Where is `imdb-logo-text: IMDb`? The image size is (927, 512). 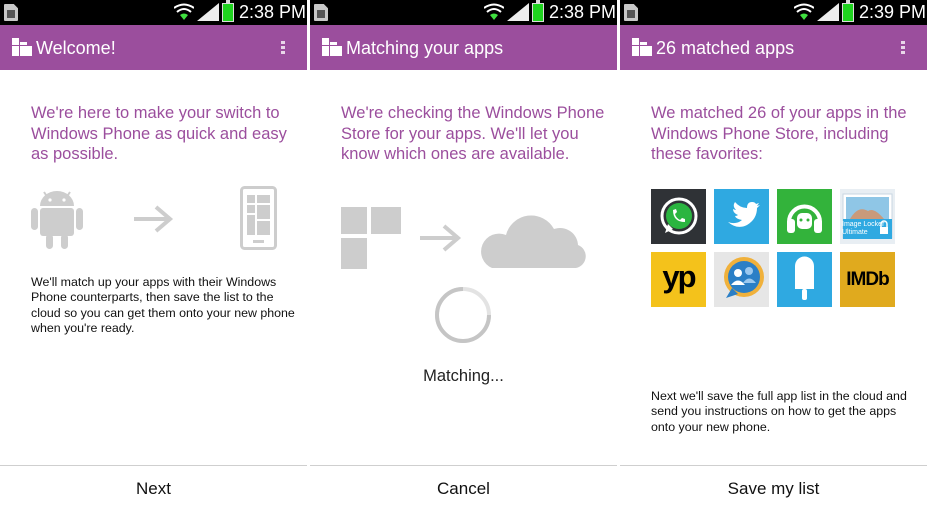
imdb-logo-text: IMDb is located at coordinates (867, 279).